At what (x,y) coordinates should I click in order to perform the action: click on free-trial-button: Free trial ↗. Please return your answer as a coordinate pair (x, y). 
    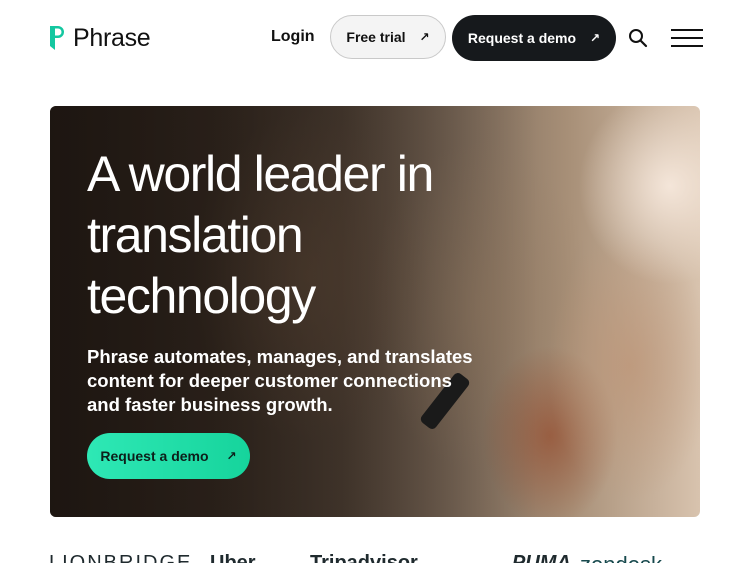
    Looking at the image, I should click on (388, 37).